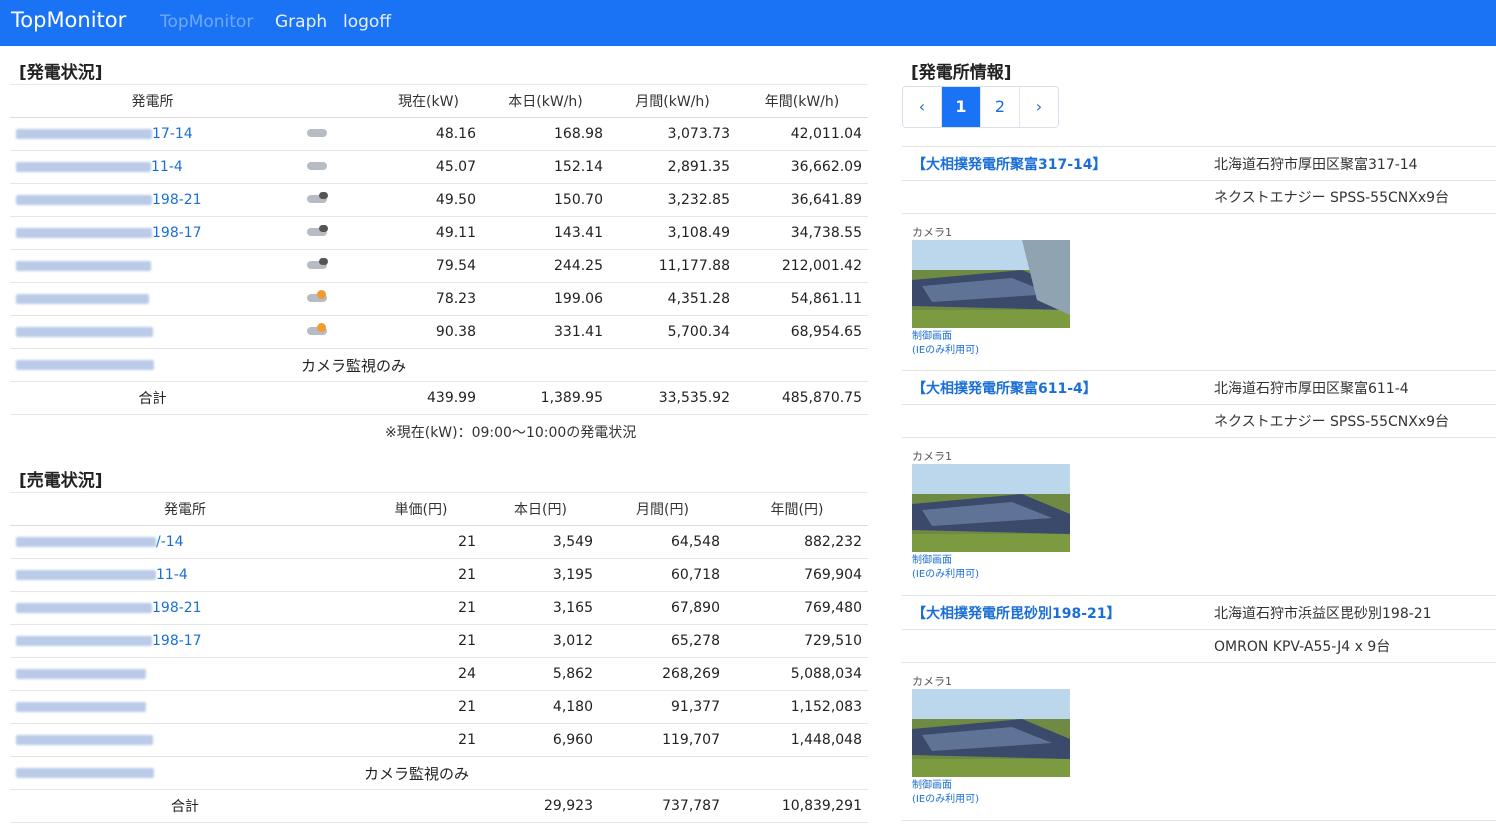 Image resolution: width=1496 pixels, height=824 pixels. What do you see at coordinates (540, 674) in the screenshot?
I see `today-cell: 5,862` at bounding box center [540, 674].